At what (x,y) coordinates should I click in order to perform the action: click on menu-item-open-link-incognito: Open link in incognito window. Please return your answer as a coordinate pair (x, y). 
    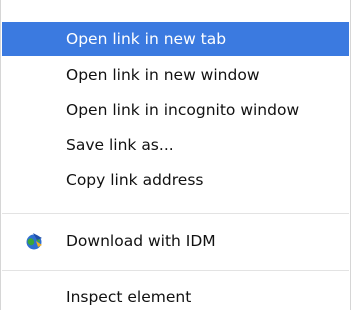
    Looking at the image, I should click on (175, 110).